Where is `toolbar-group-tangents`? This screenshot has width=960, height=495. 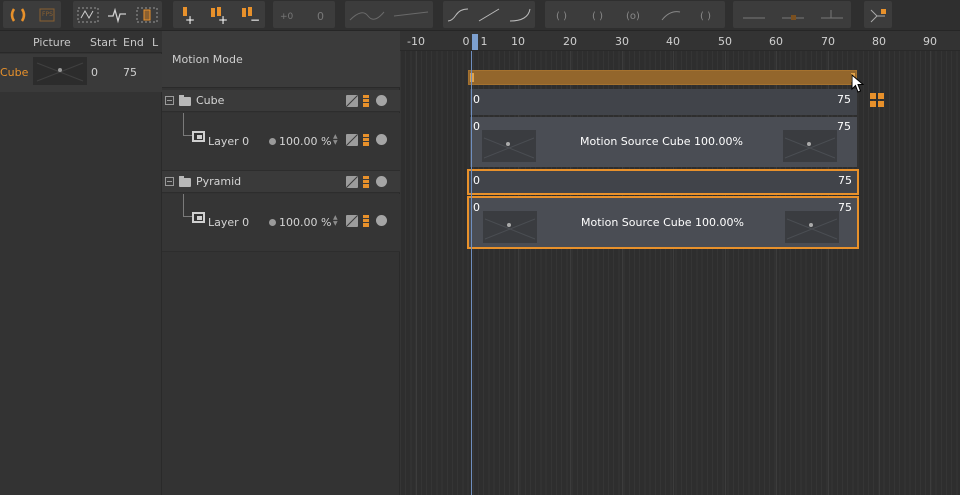 toolbar-group-tangents is located at coordinates (792, 14).